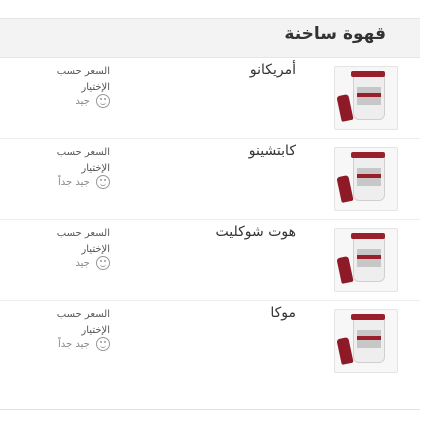  I want to click on item-name: أمريكانو, so click(273, 70).